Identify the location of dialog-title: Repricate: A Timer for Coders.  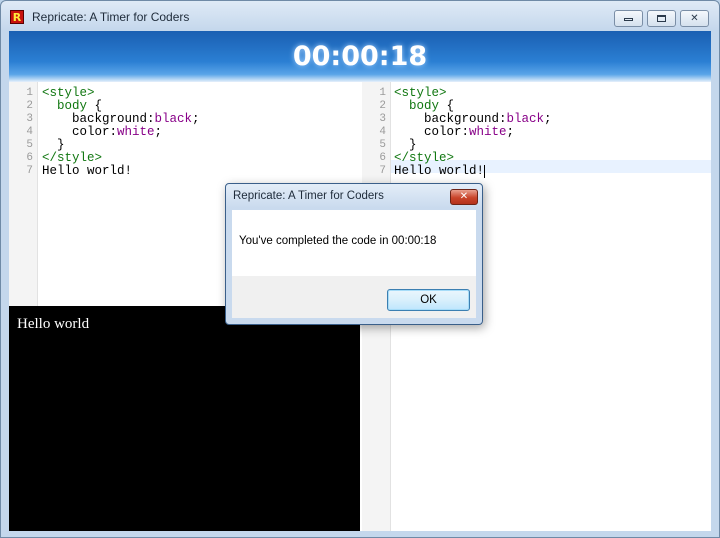
(308, 196).